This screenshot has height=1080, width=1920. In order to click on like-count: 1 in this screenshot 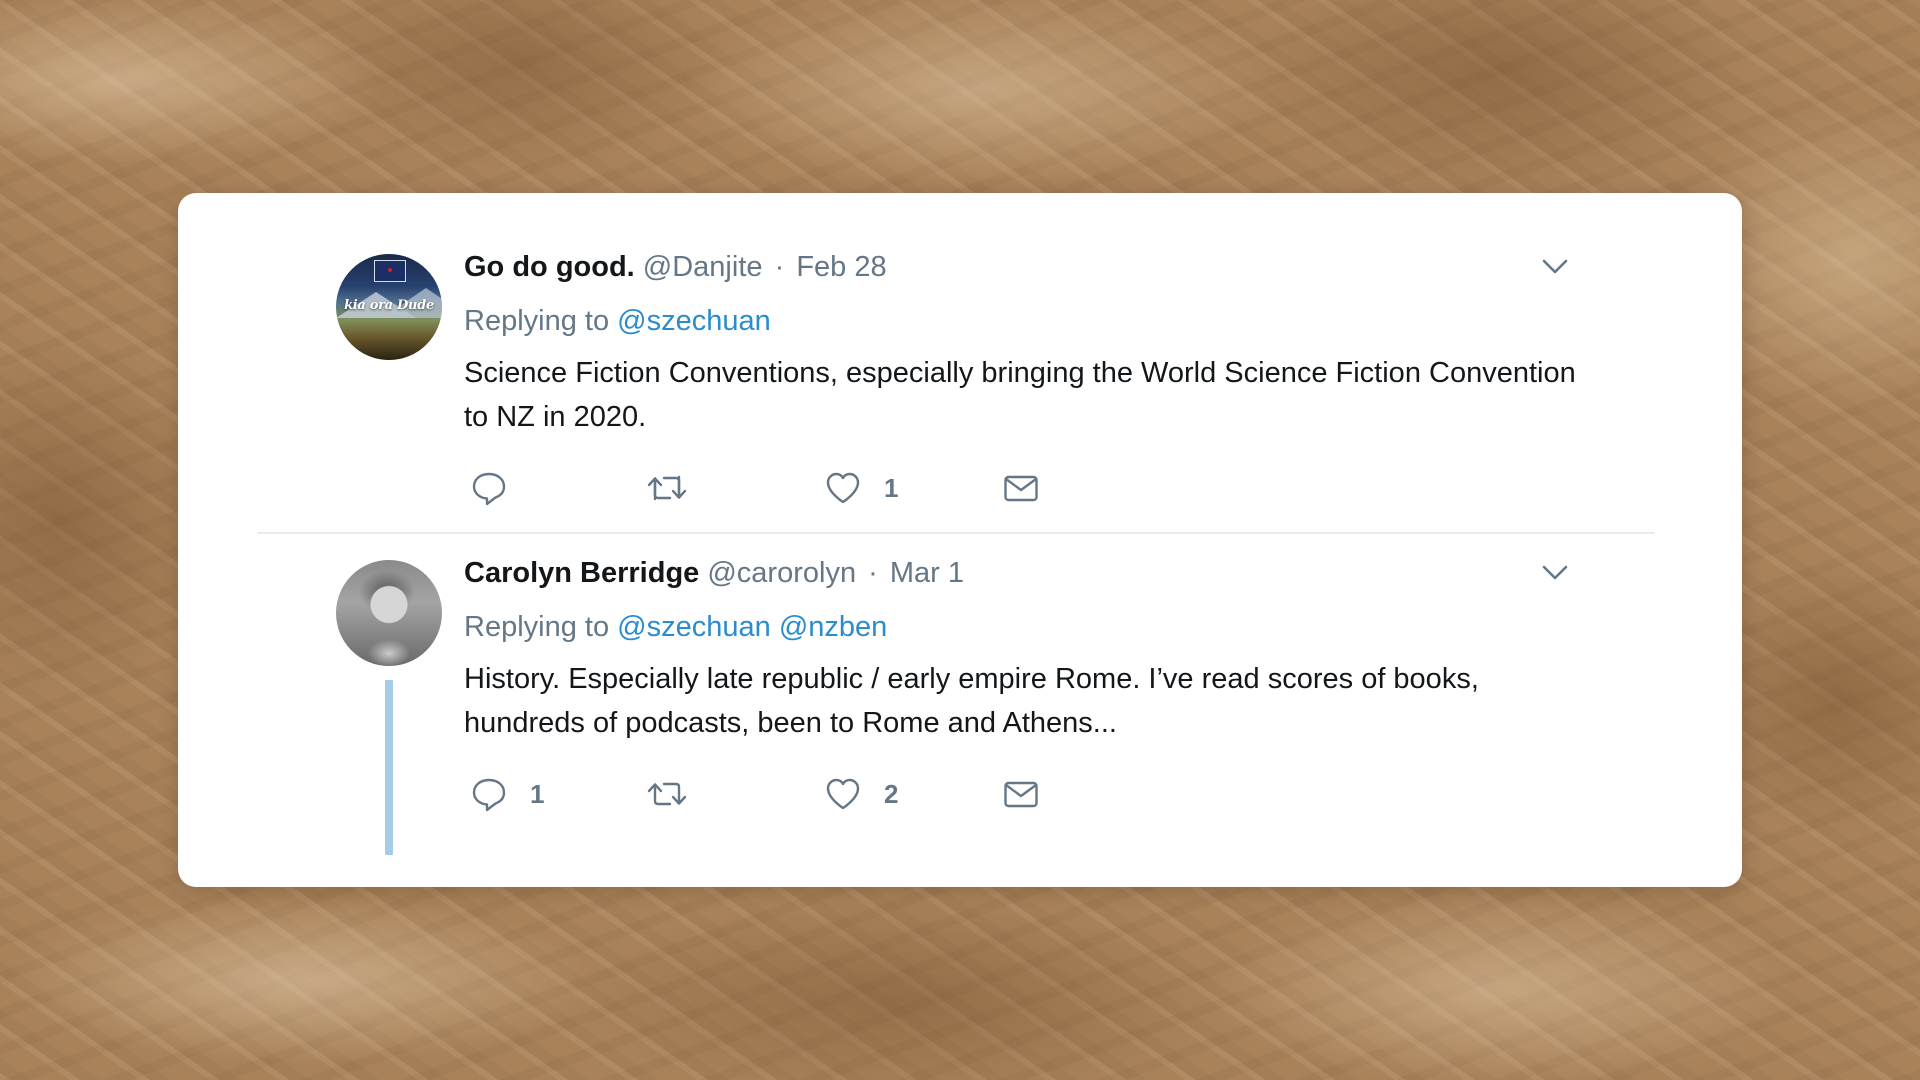, I will do `click(891, 487)`.